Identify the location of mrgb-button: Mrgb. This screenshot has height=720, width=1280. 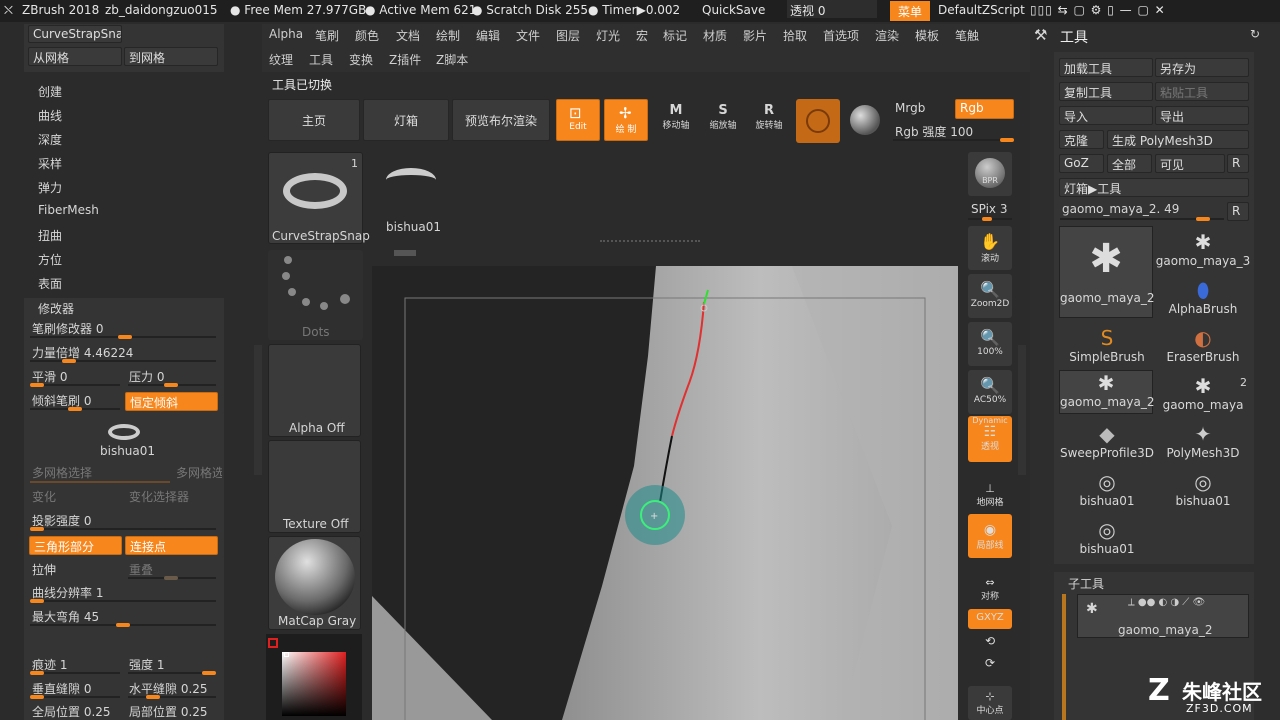
(910, 108).